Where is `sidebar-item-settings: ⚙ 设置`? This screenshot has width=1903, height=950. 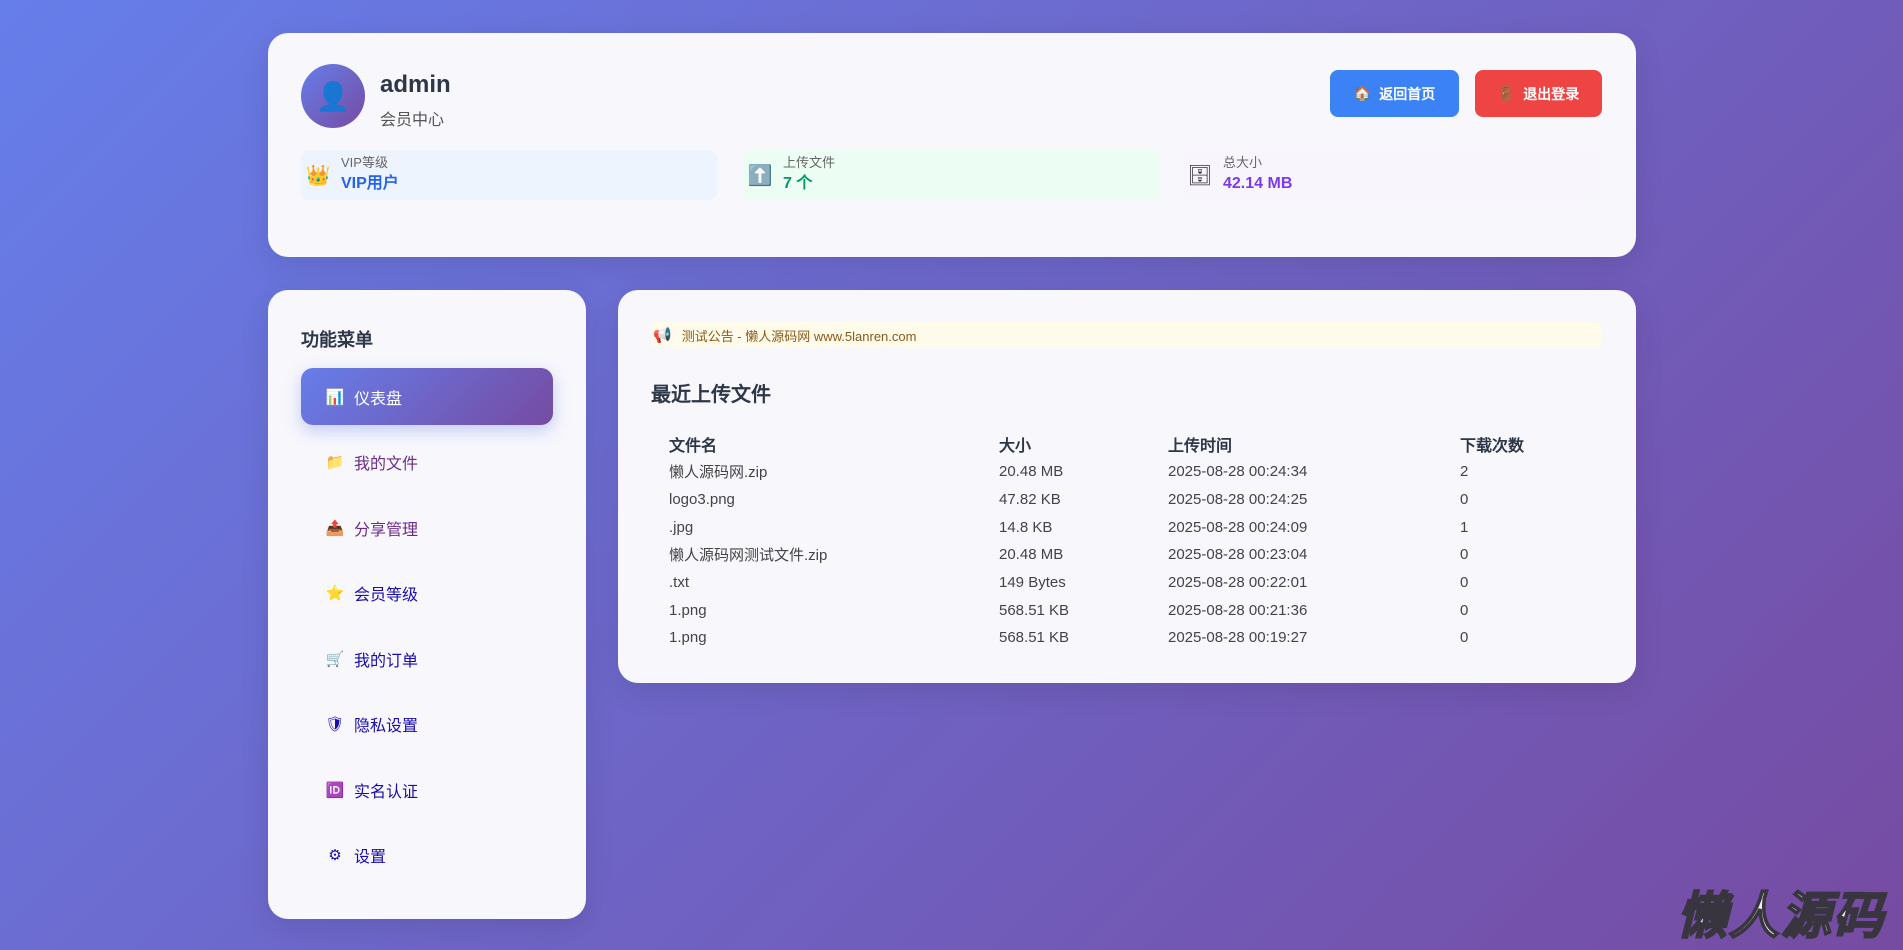
sidebar-item-settings: ⚙ 设置 is located at coordinates (427, 855).